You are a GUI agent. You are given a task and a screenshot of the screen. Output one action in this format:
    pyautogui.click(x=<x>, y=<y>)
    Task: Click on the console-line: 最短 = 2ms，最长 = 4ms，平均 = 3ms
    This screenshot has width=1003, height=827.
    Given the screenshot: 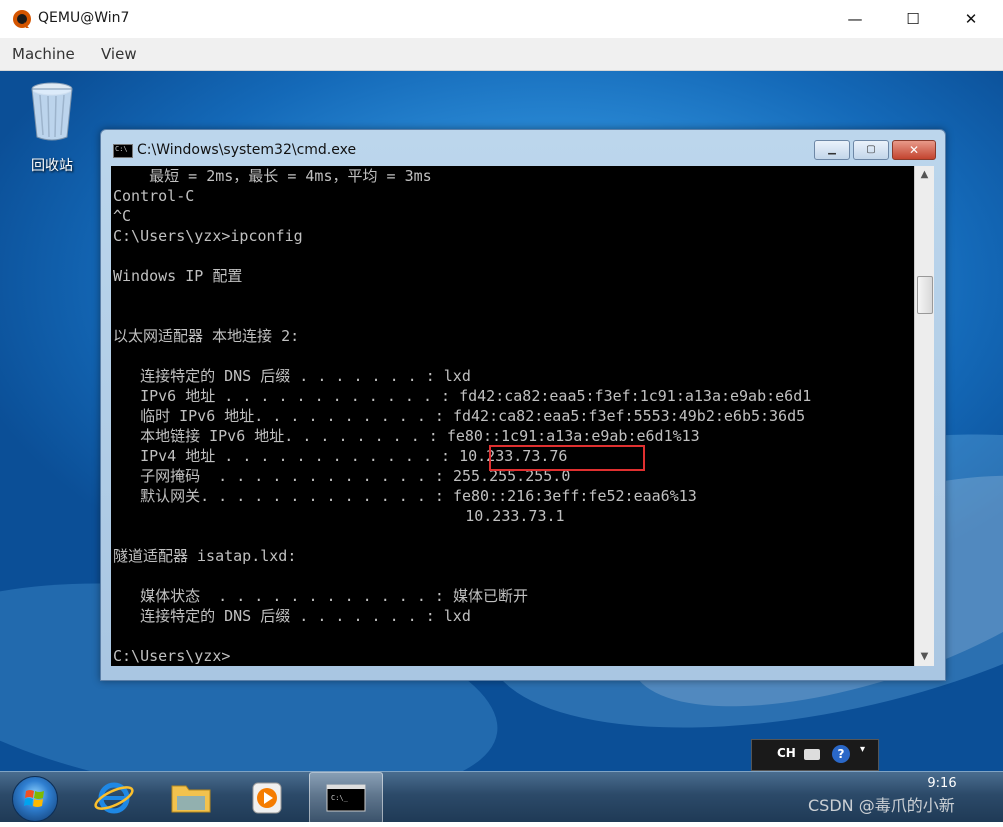 What is the action you would take?
    pyautogui.click(x=272, y=176)
    